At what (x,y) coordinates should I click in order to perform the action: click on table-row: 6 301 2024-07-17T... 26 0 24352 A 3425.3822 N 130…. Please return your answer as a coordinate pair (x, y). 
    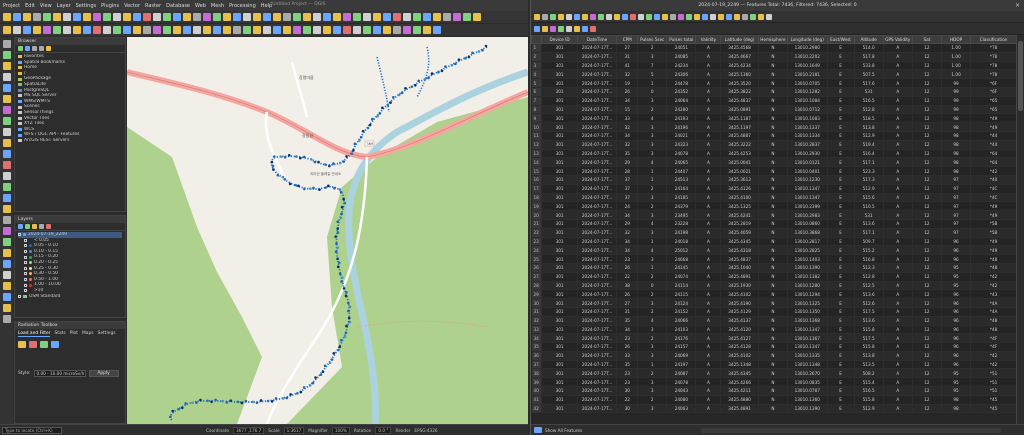
    Looking at the image, I should click on (774, 92).